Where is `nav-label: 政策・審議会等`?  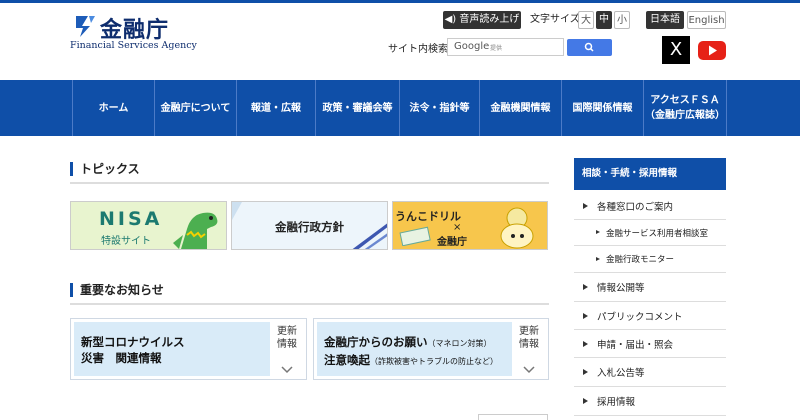 nav-label: 政策・審議会等 is located at coordinates (357, 108).